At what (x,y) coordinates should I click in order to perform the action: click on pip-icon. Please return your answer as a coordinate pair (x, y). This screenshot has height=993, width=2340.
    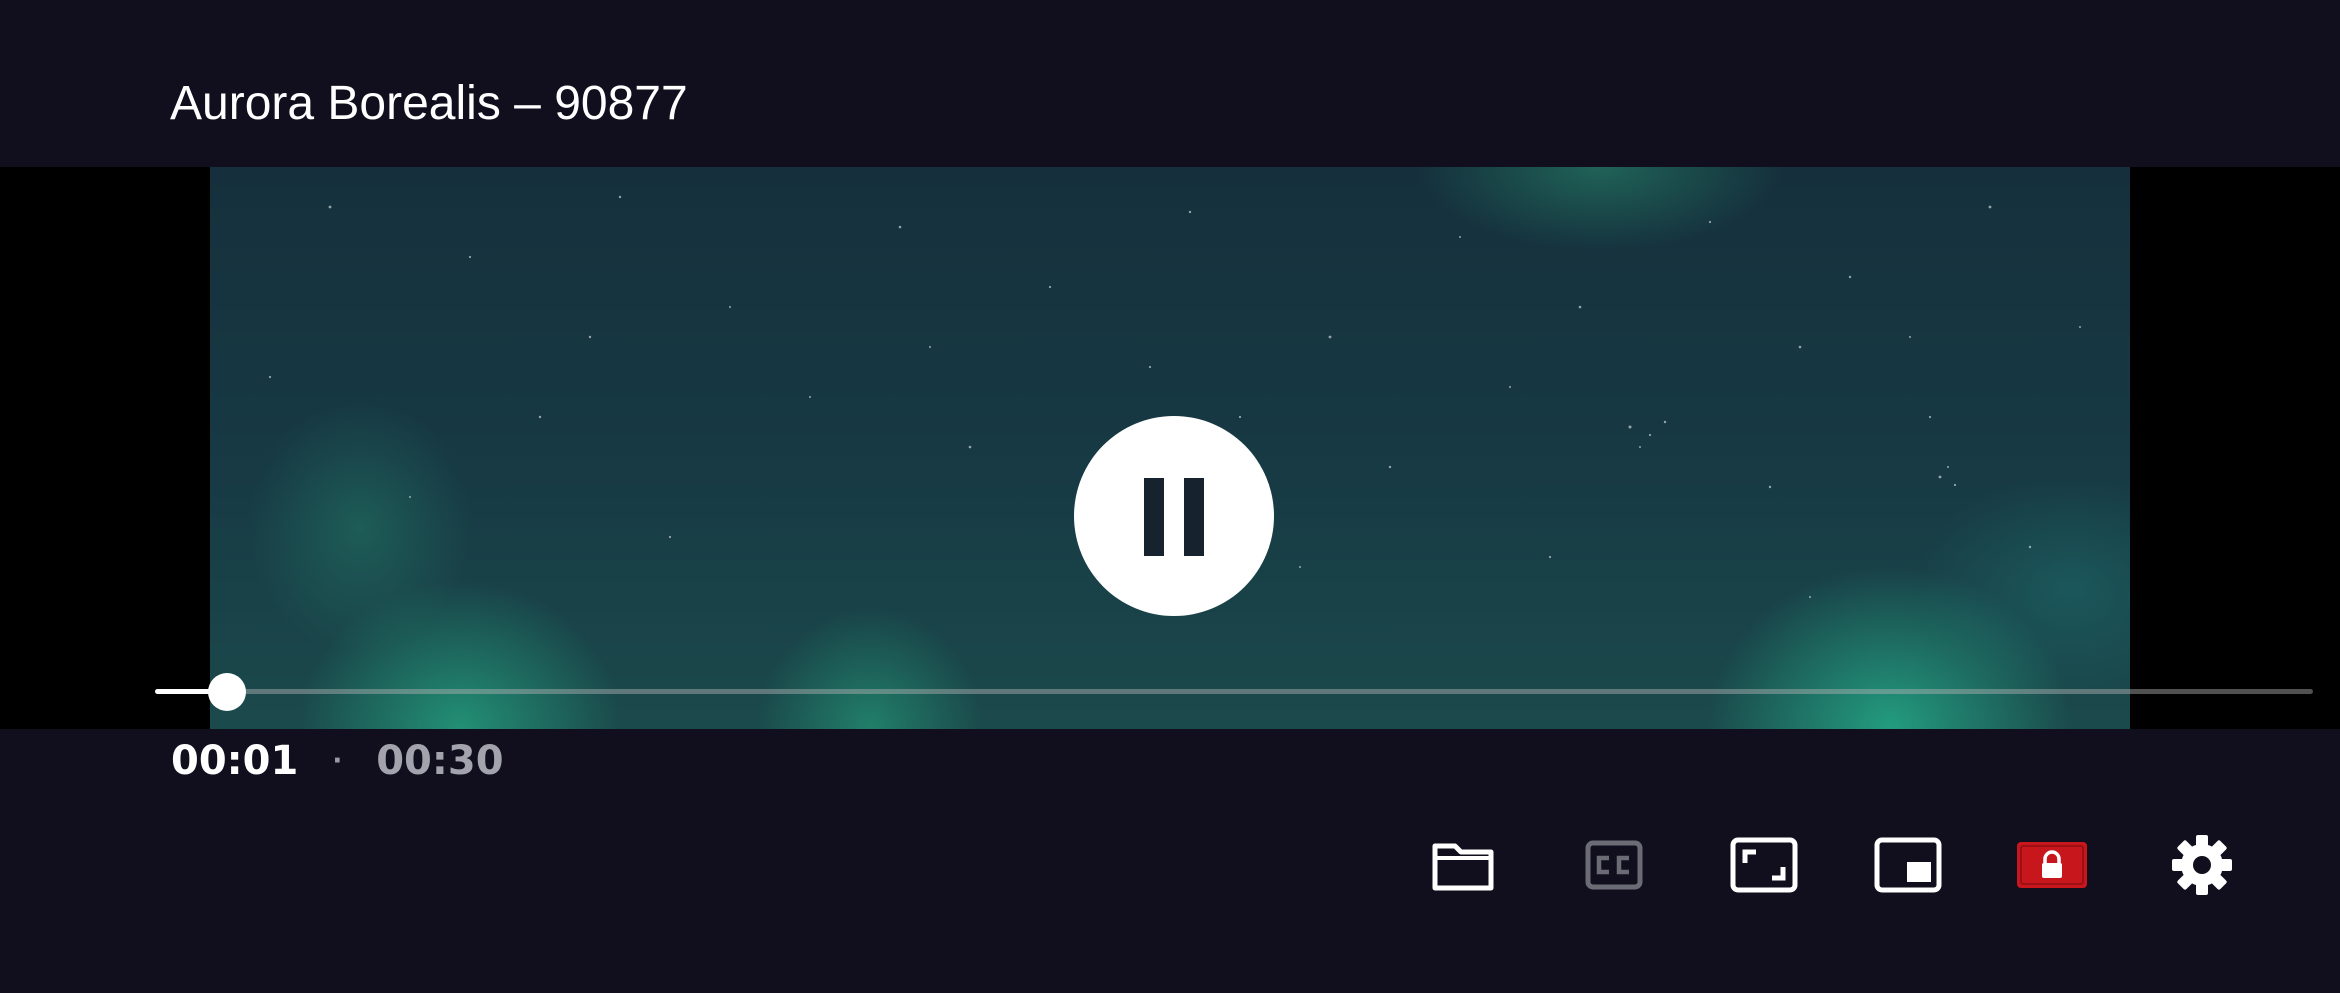
    Looking at the image, I should click on (1908, 865).